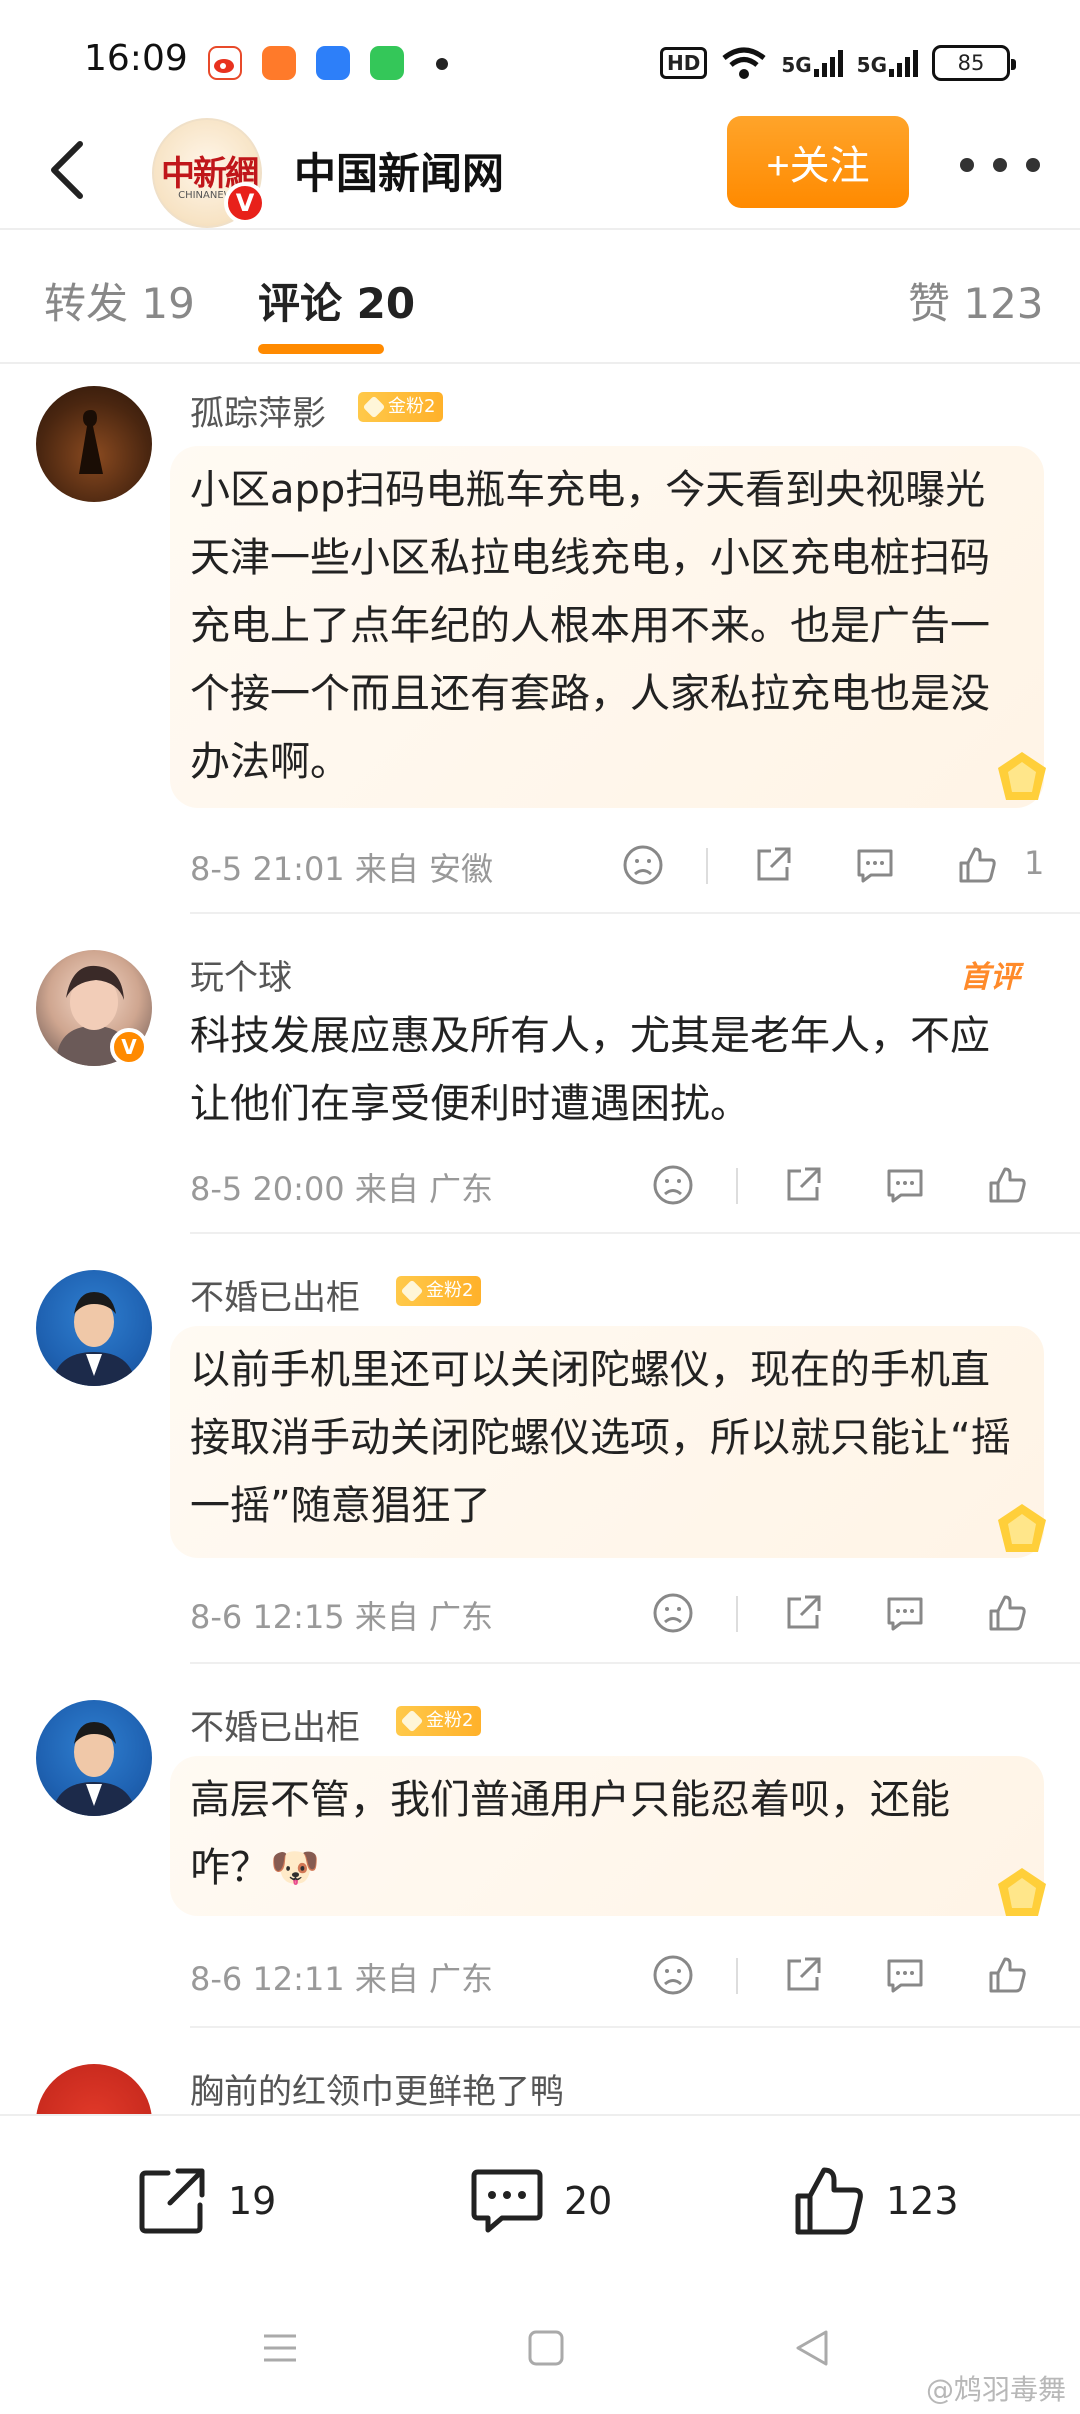 The image size is (1080, 2414). I want to click on notification-dot-icon, so click(442, 64).